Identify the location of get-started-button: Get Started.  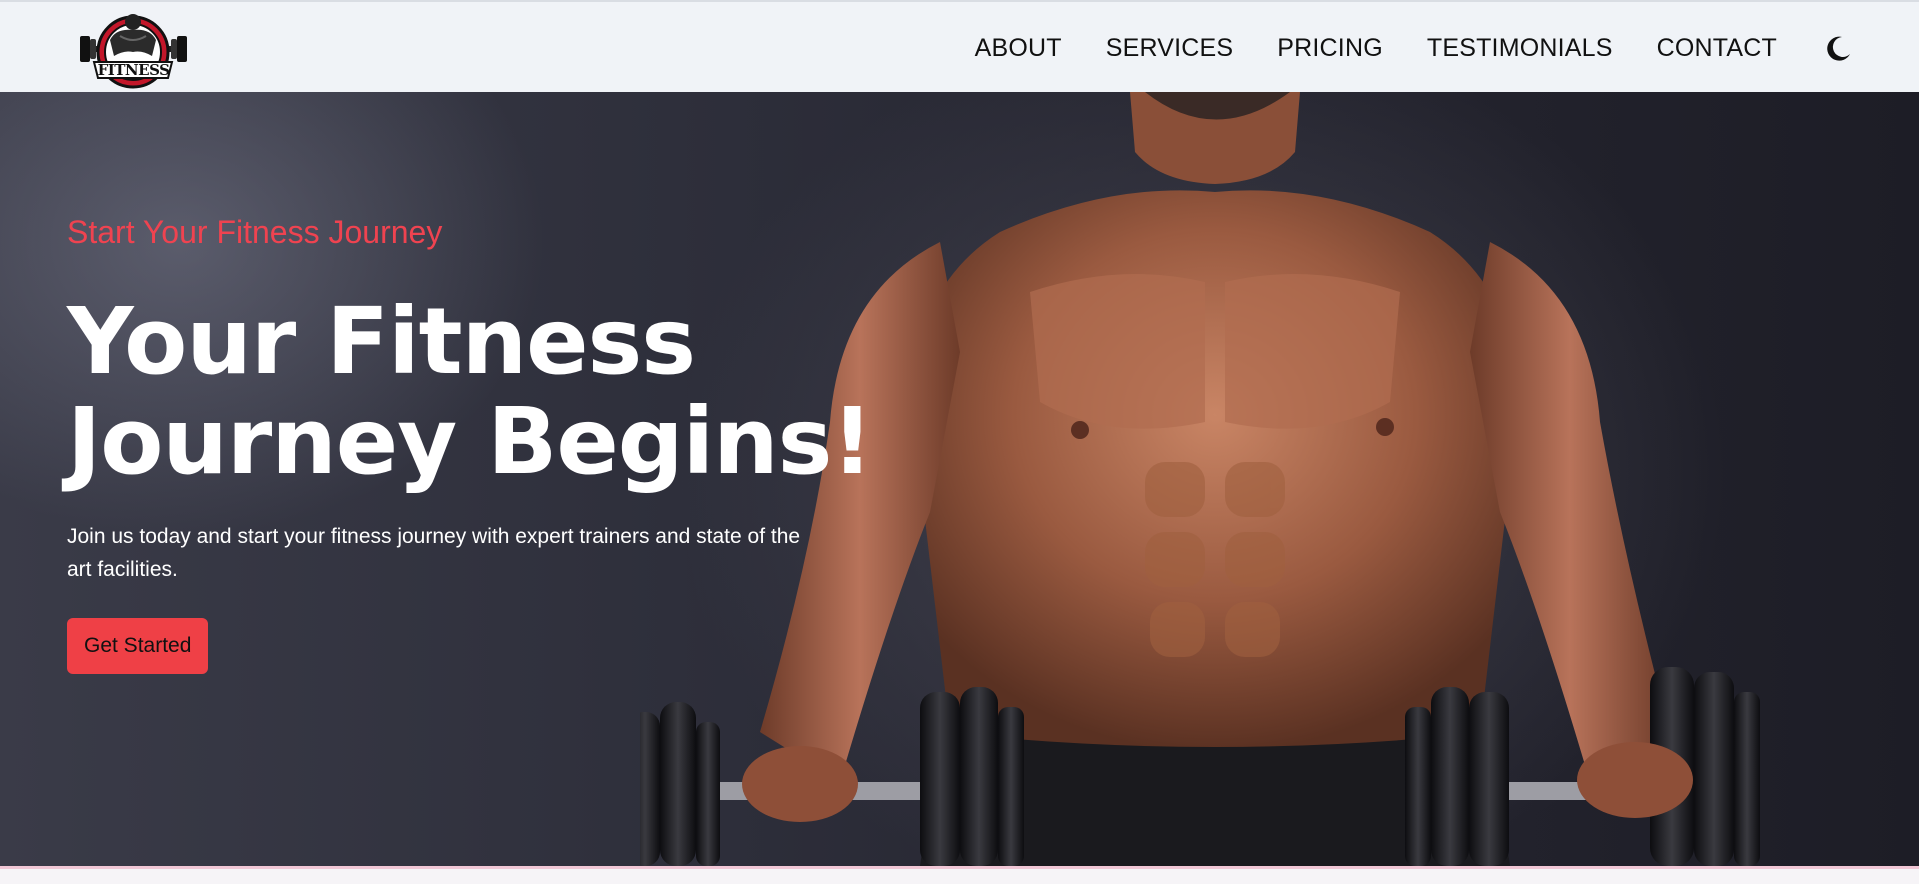
(138, 646).